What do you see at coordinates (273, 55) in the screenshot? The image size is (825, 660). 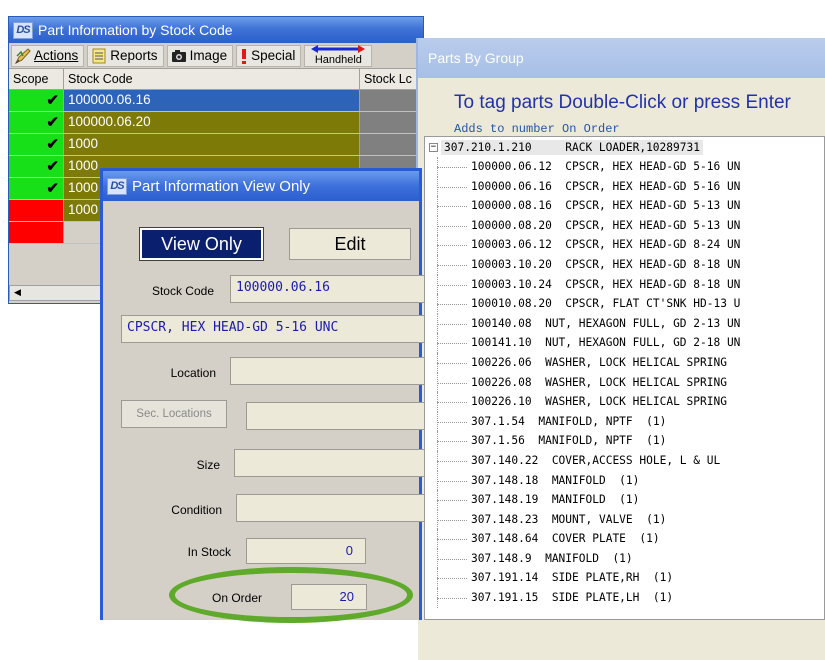 I see `special-label: Special` at bounding box center [273, 55].